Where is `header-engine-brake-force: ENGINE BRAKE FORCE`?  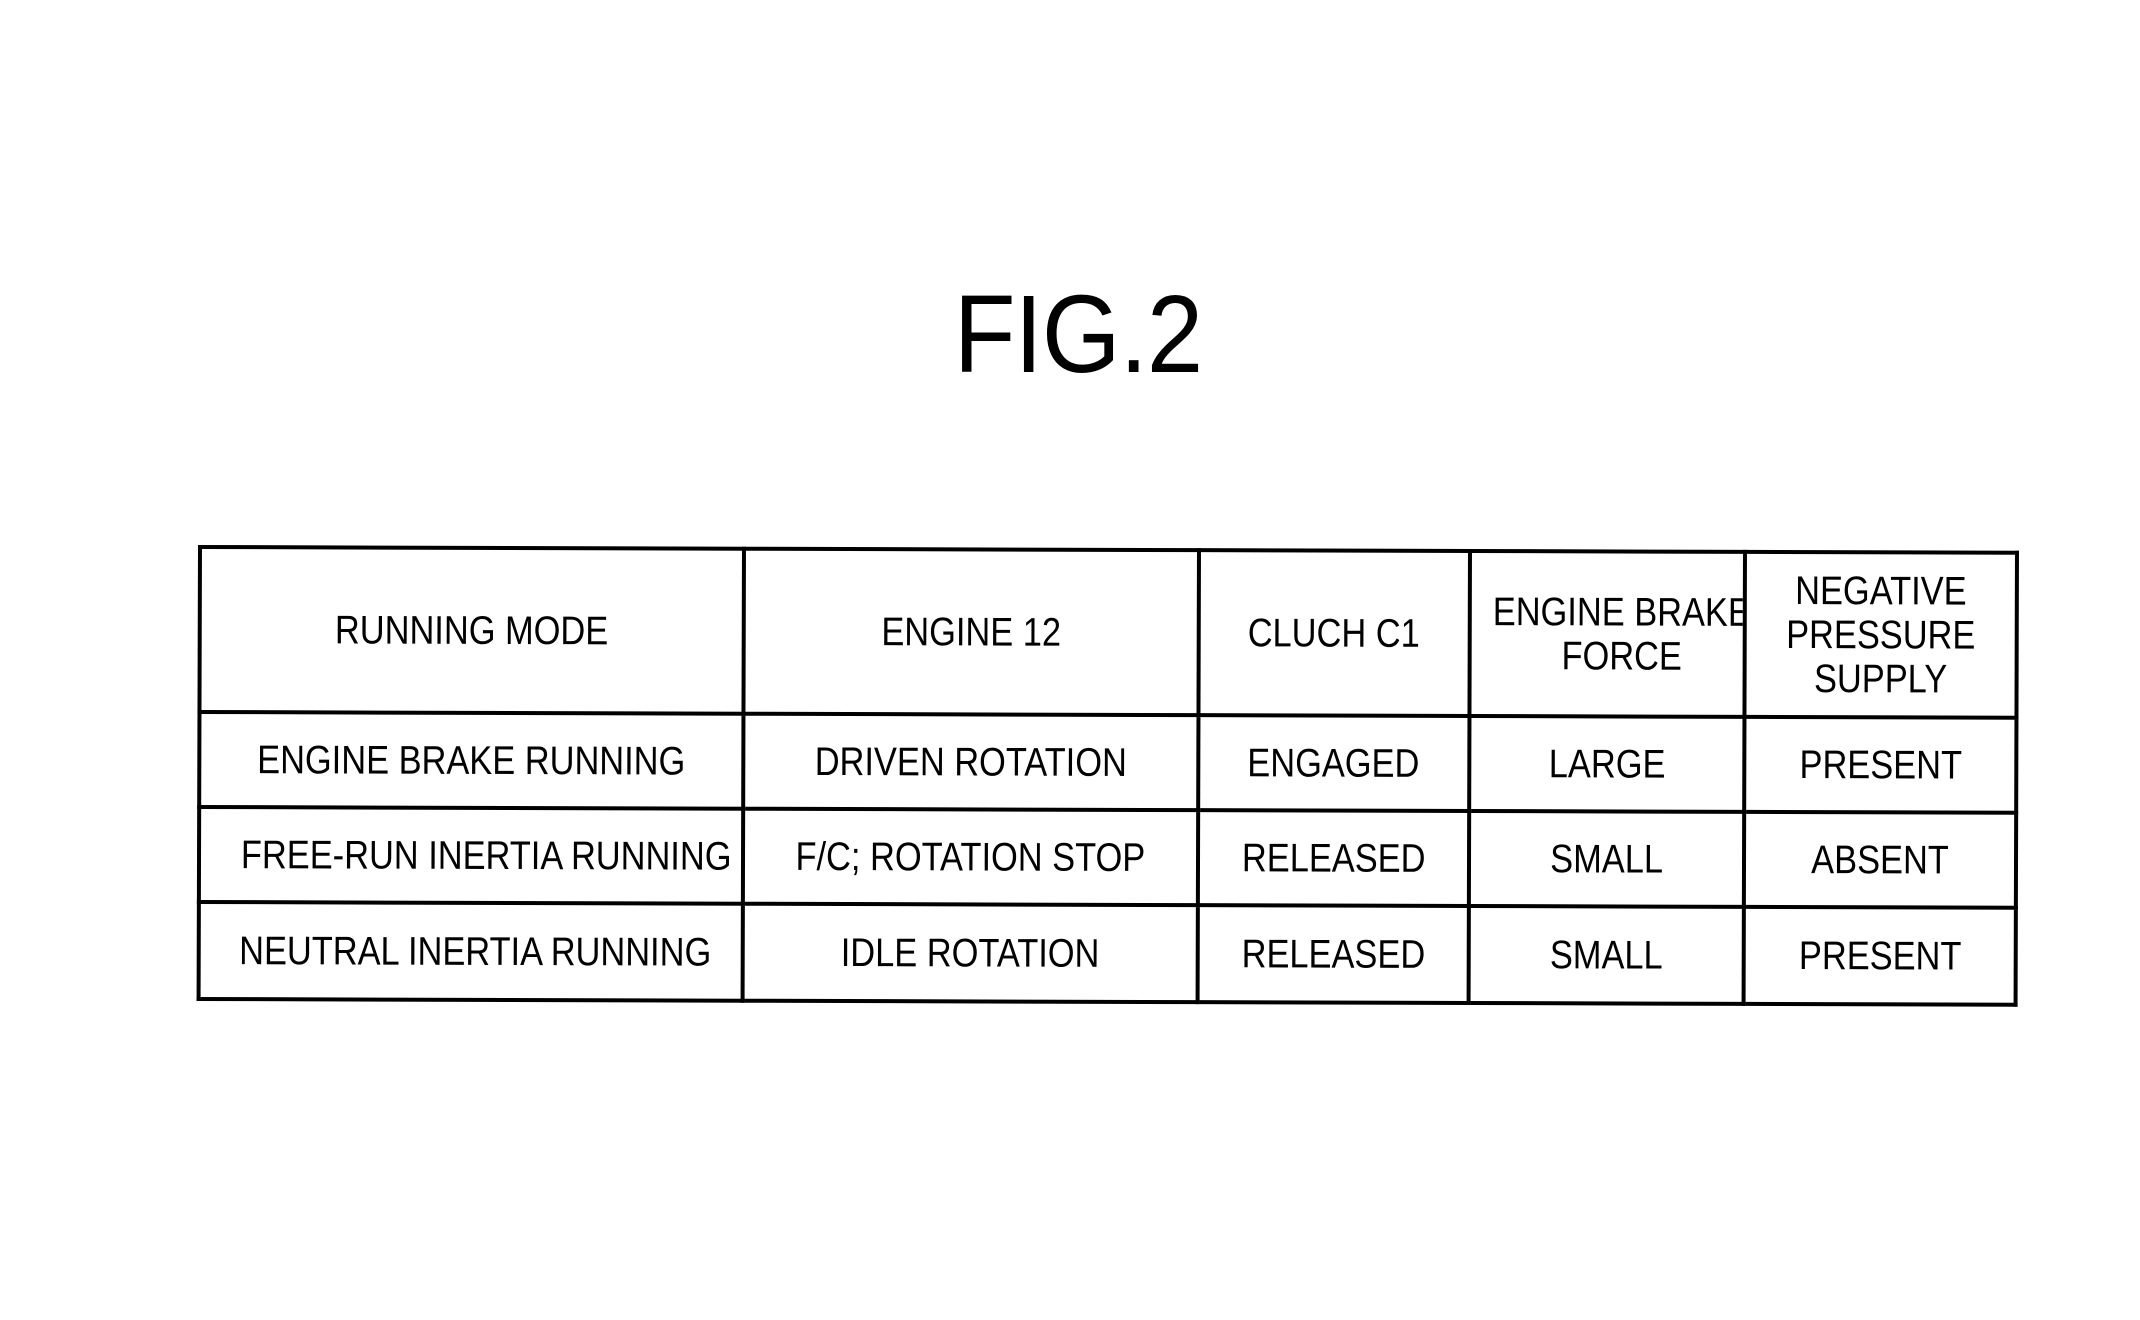
header-engine-brake-force: ENGINE BRAKE FORCE is located at coordinates (1607, 633).